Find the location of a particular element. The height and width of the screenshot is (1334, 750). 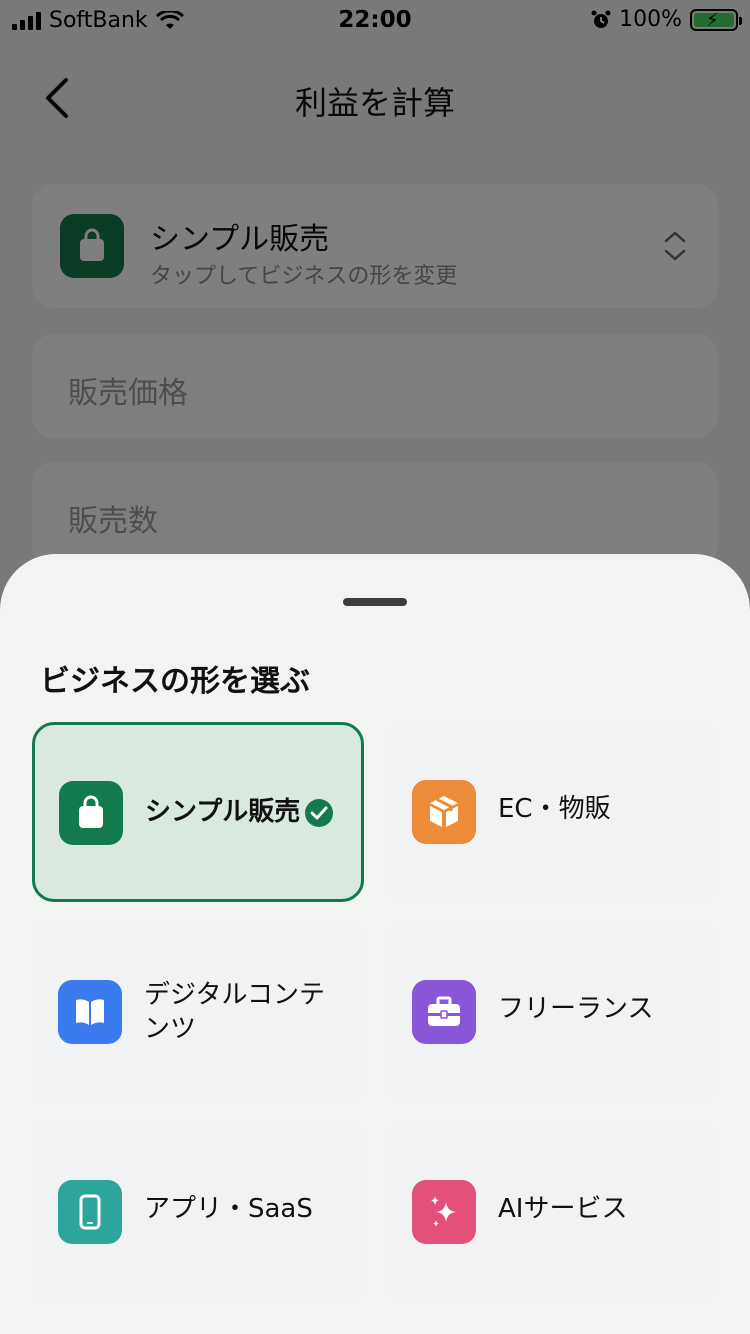

option-digital-content: デジタルコンテンツ is located at coordinates (198, 1012).